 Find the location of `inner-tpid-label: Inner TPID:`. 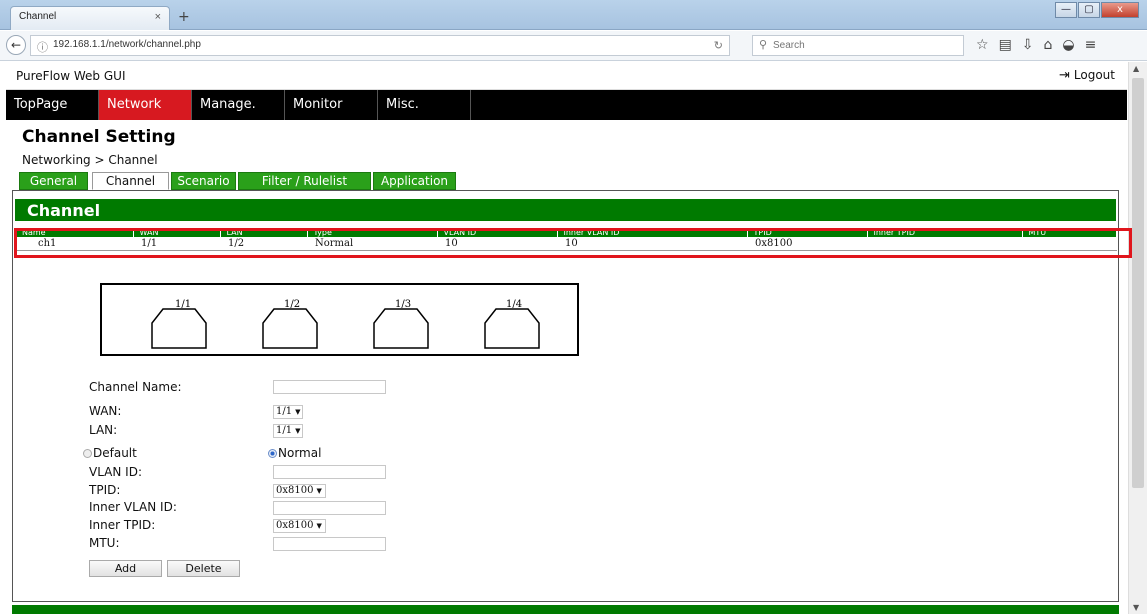

inner-tpid-label: Inner TPID: is located at coordinates (122, 525).